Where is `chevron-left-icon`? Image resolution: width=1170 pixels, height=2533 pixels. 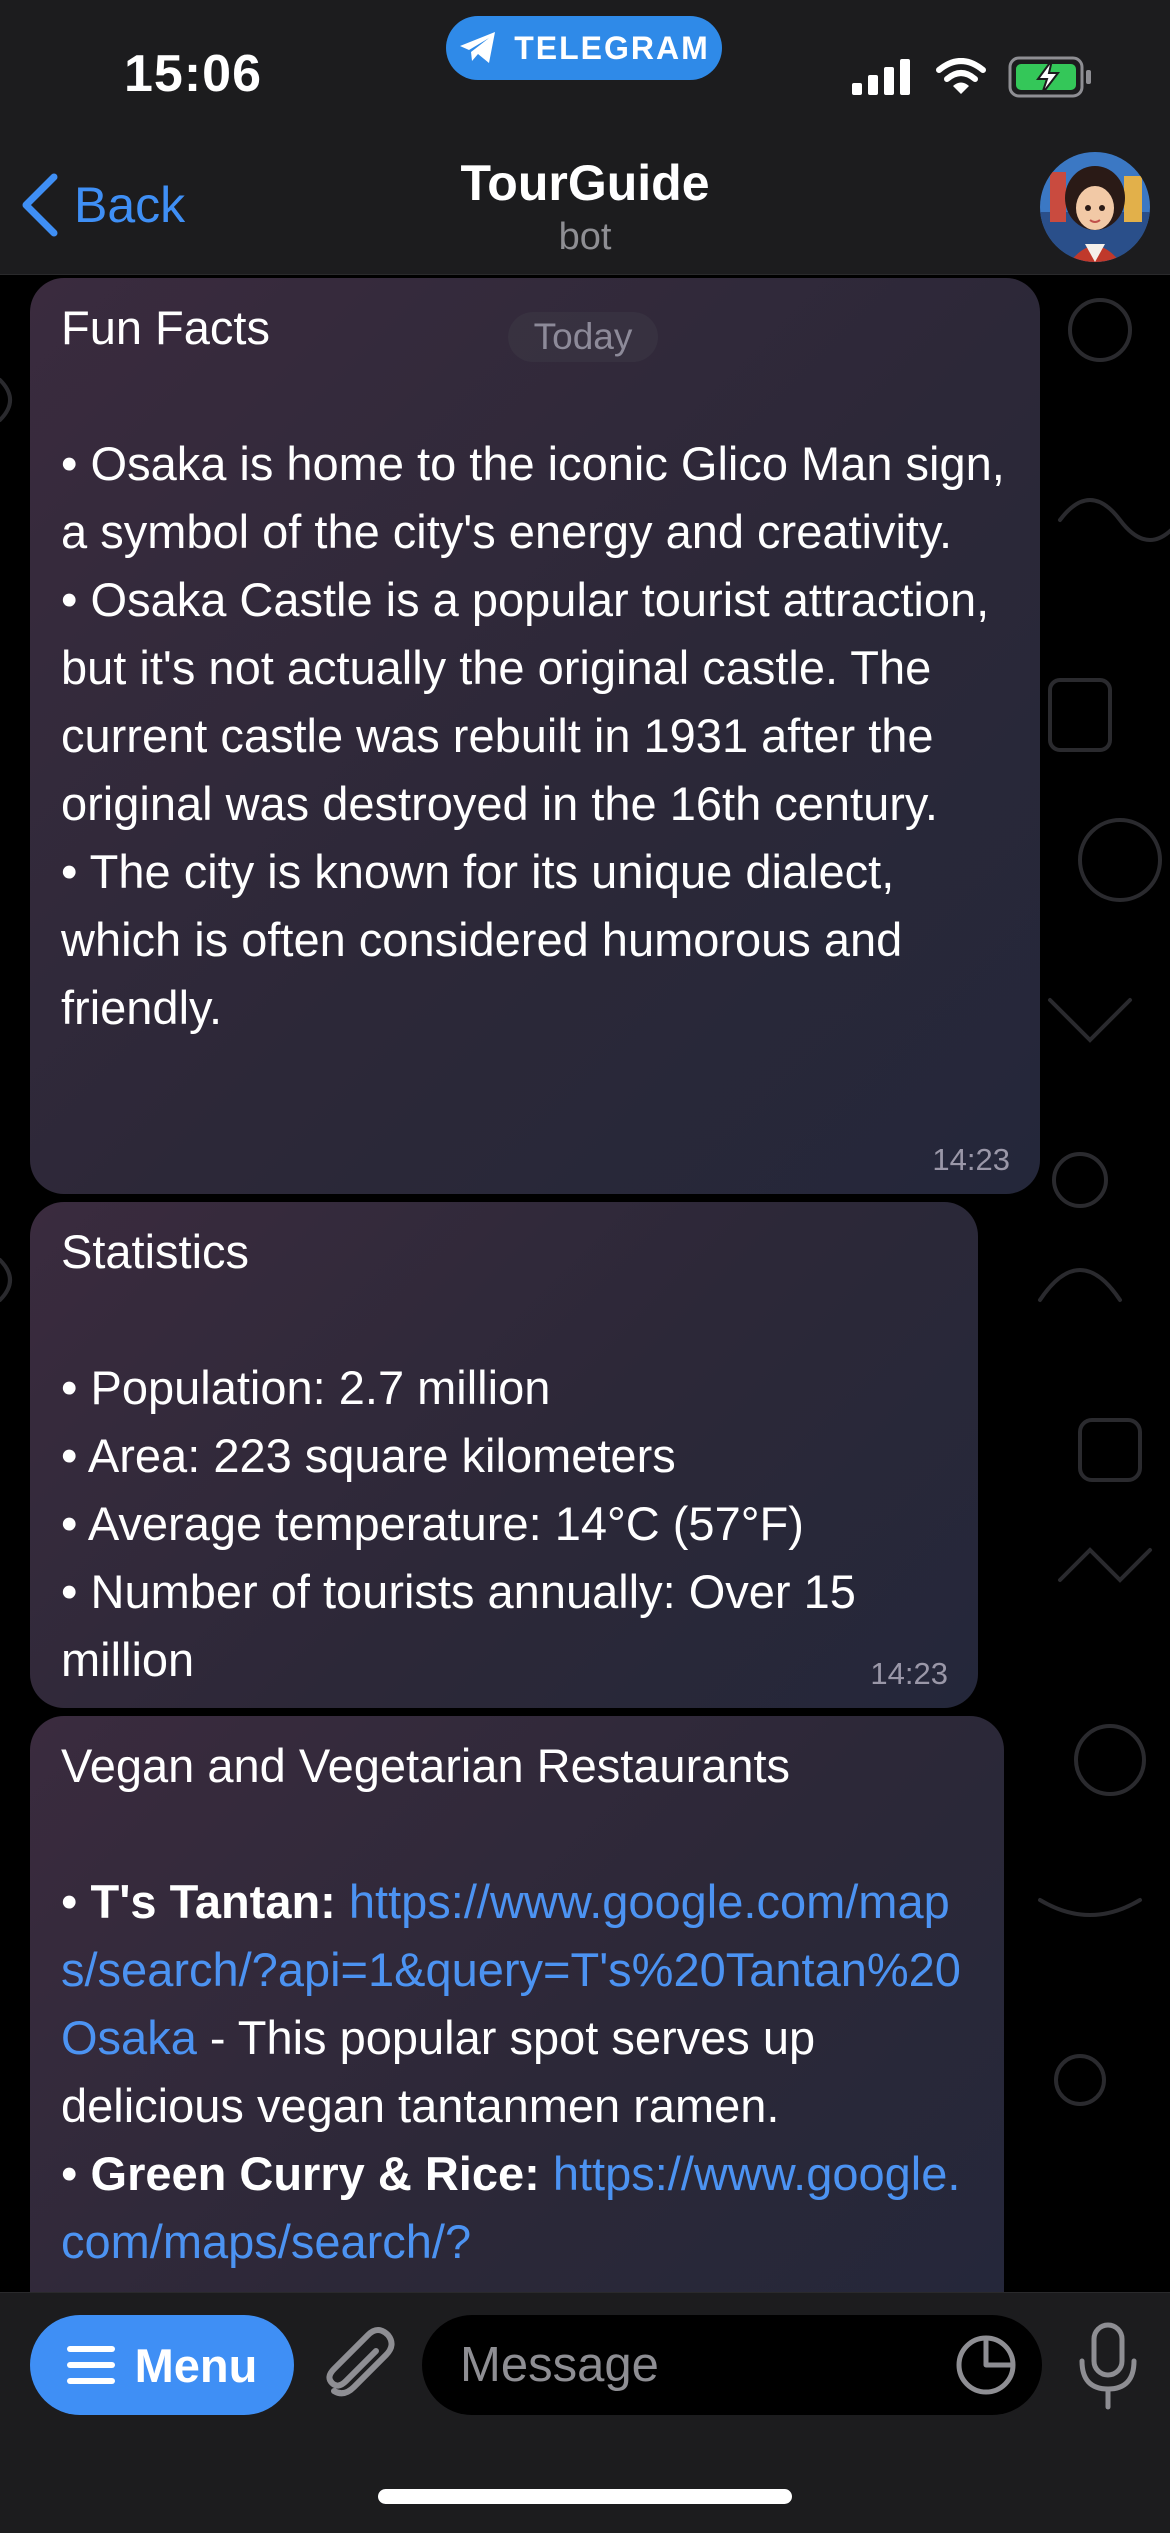 chevron-left-icon is located at coordinates (40, 205).